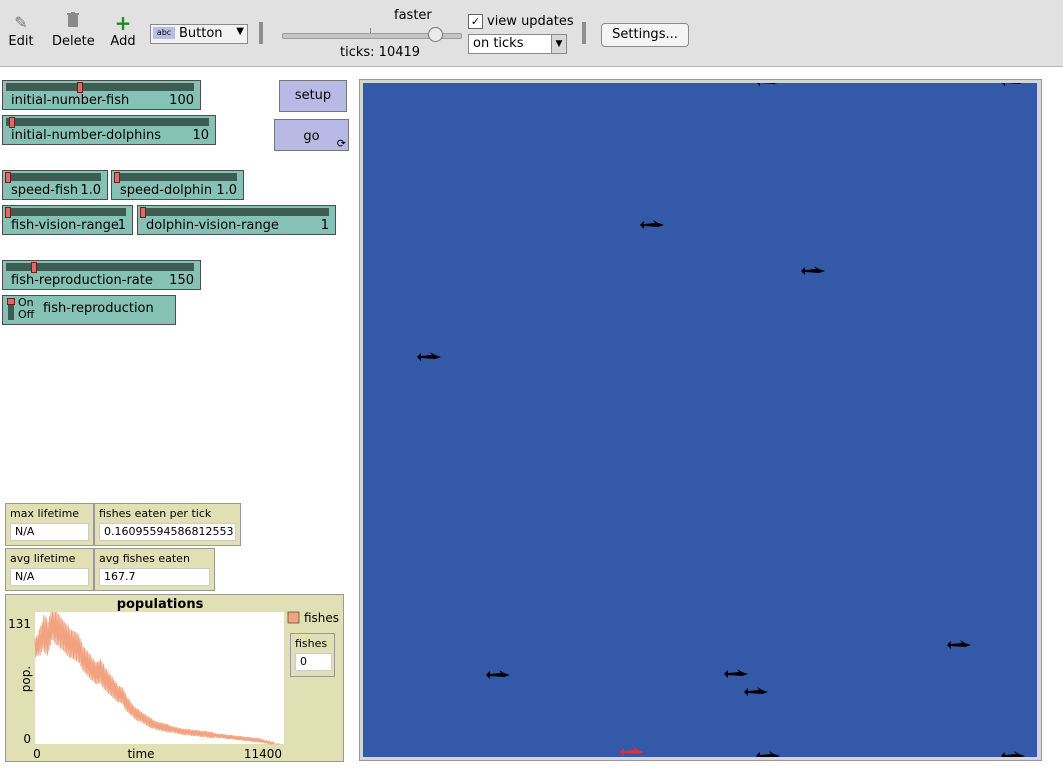 This screenshot has width=1063, height=775. Describe the element at coordinates (498, 43) in the screenshot. I see `update-mode-value: on ticks` at that location.